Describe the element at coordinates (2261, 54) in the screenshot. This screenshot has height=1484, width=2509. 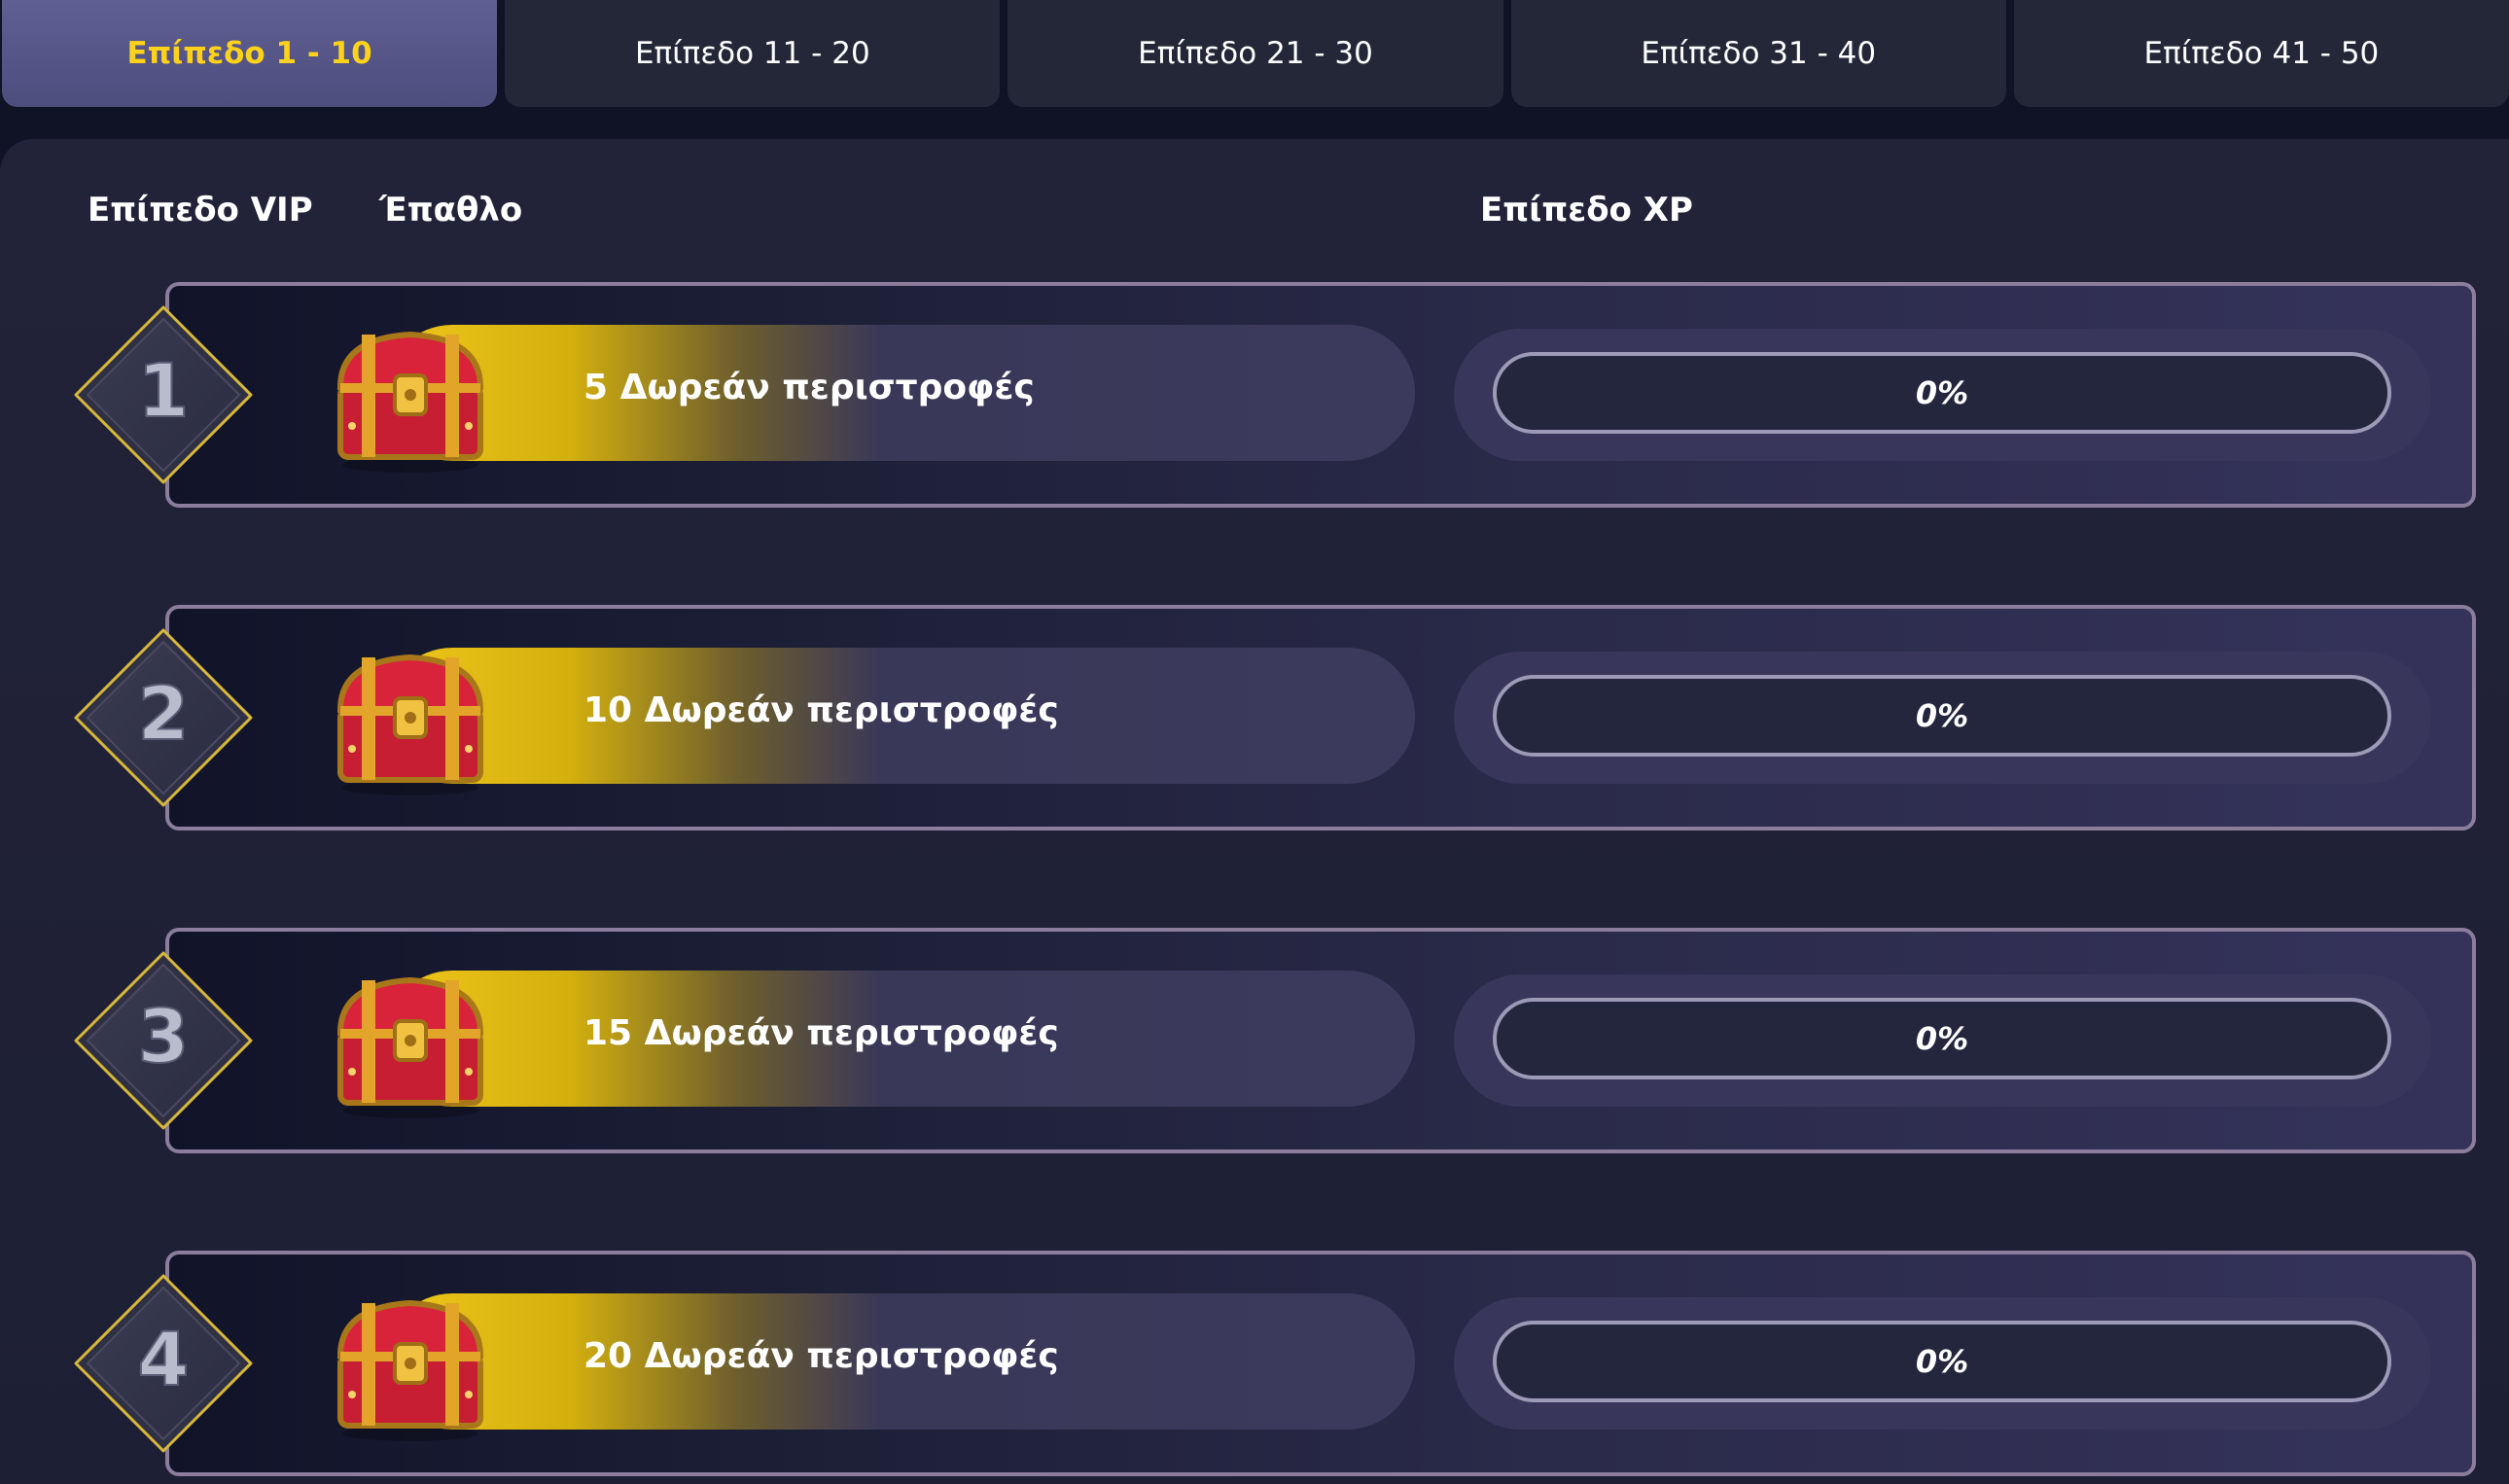
I see `tab-level-41-50: Επίπεδο 41 - 50` at that location.